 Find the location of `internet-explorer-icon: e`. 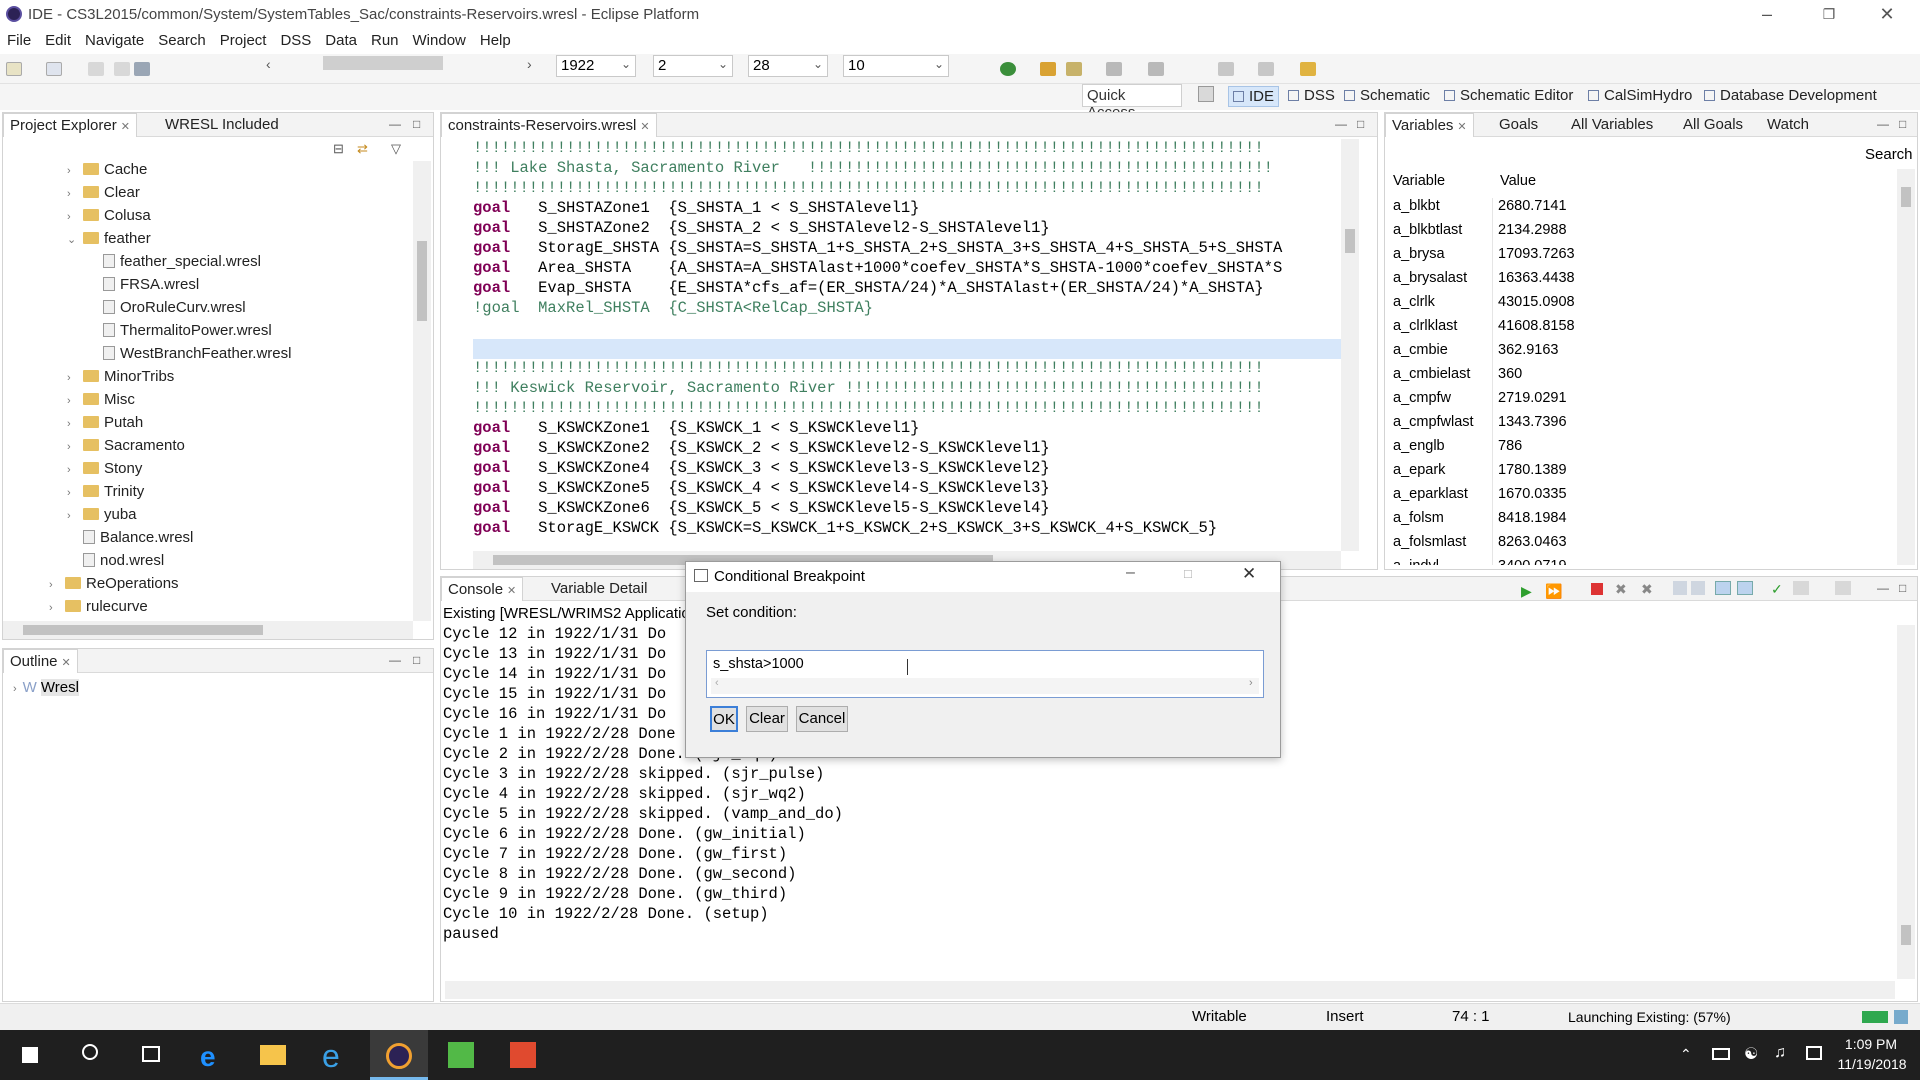

internet-explorer-icon: e is located at coordinates (335, 1055).